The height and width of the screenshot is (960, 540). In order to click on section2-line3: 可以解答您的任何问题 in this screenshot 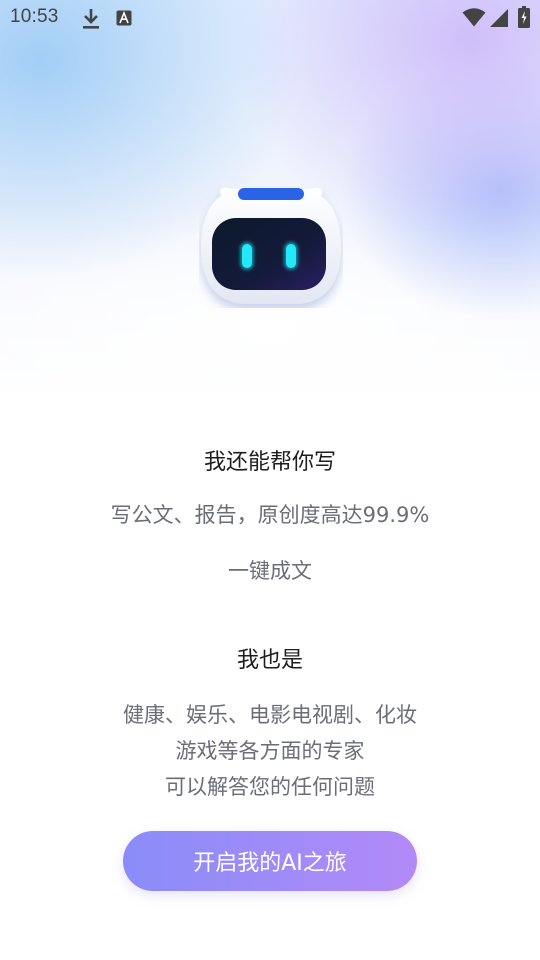, I will do `click(270, 787)`.